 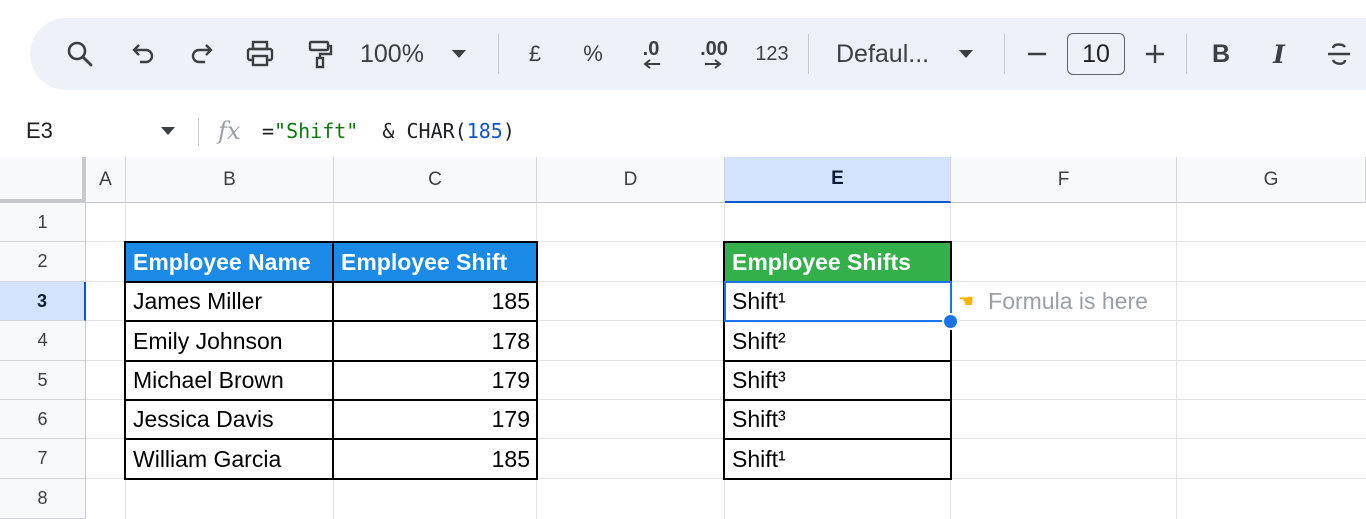 What do you see at coordinates (950, 321) in the screenshot?
I see `fill-handle` at bounding box center [950, 321].